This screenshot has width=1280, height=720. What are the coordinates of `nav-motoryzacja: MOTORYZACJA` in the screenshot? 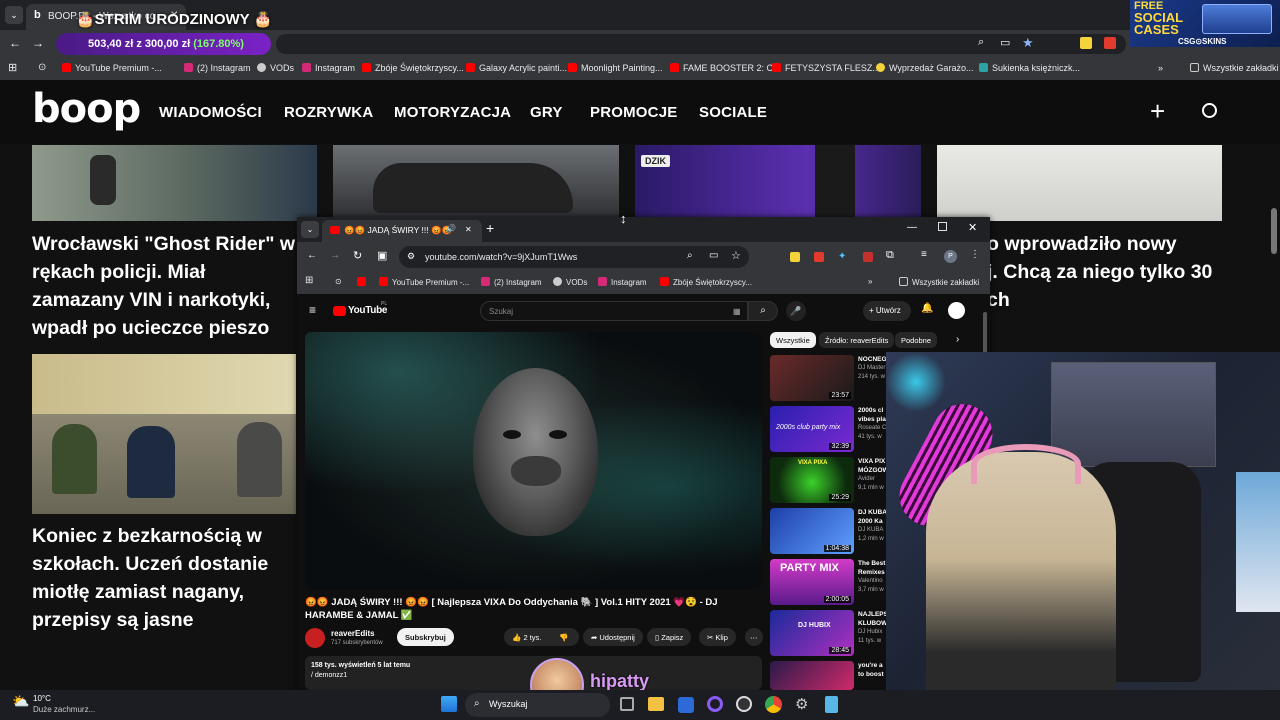 It's located at (452, 112).